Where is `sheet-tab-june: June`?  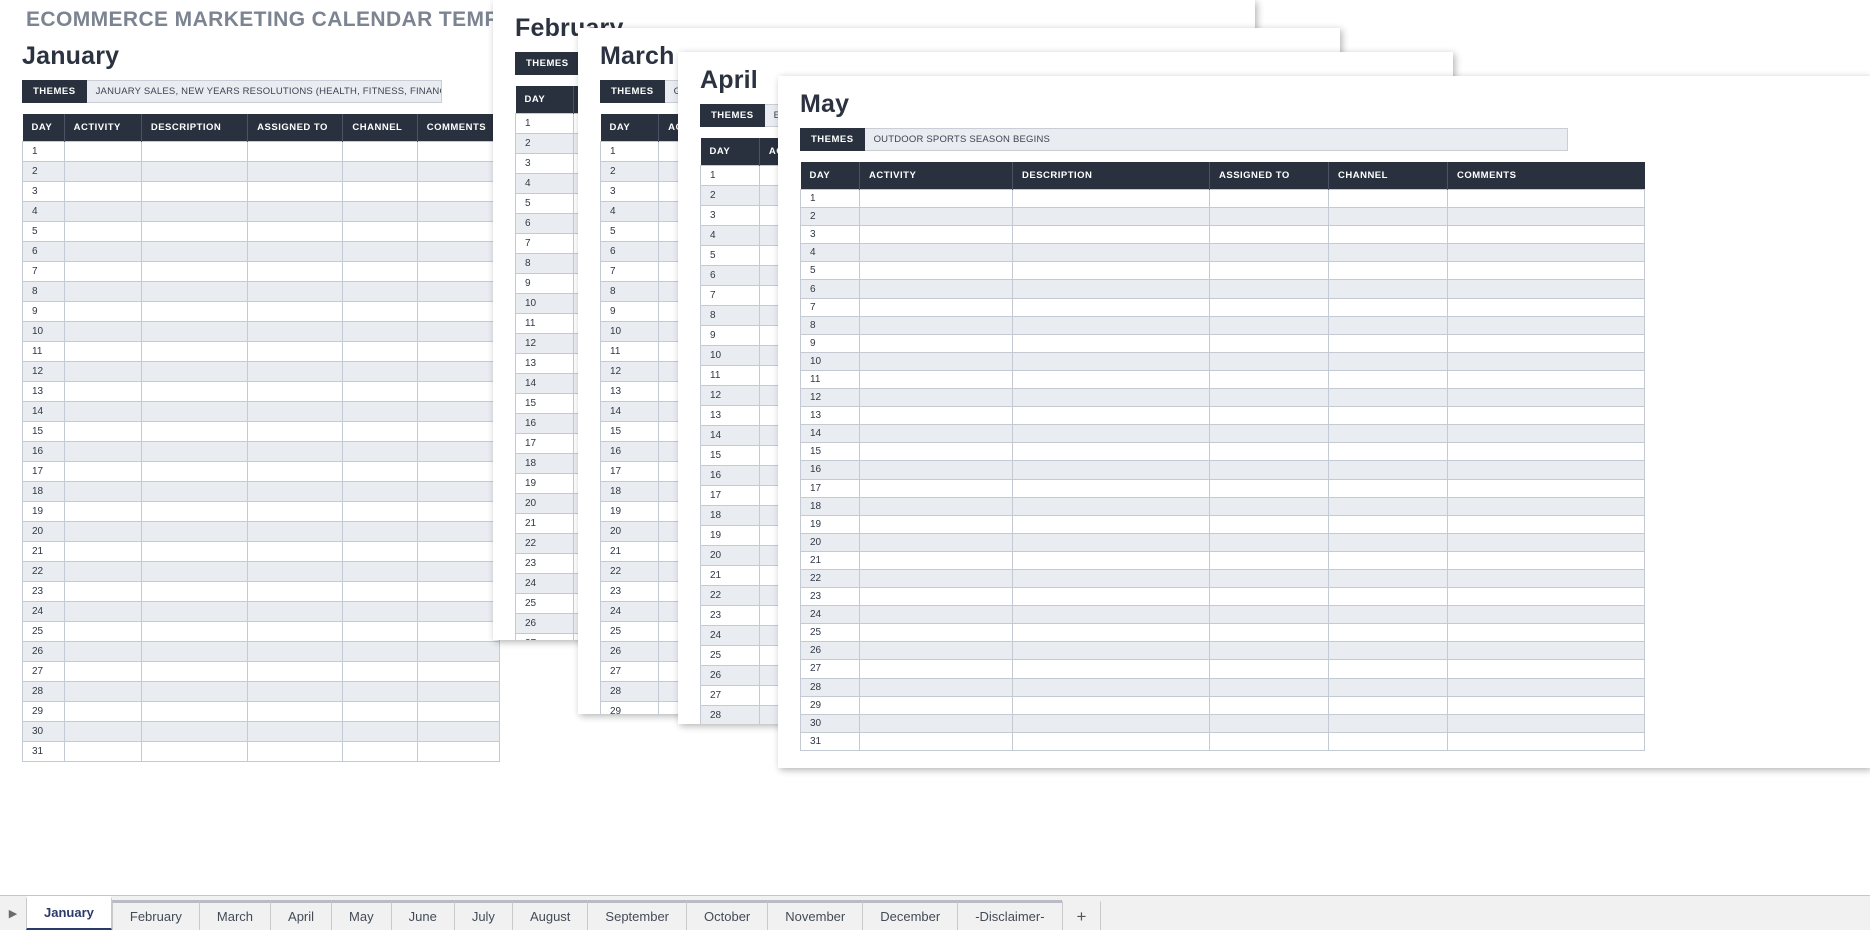 sheet-tab-june: June is located at coordinates (422, 915).